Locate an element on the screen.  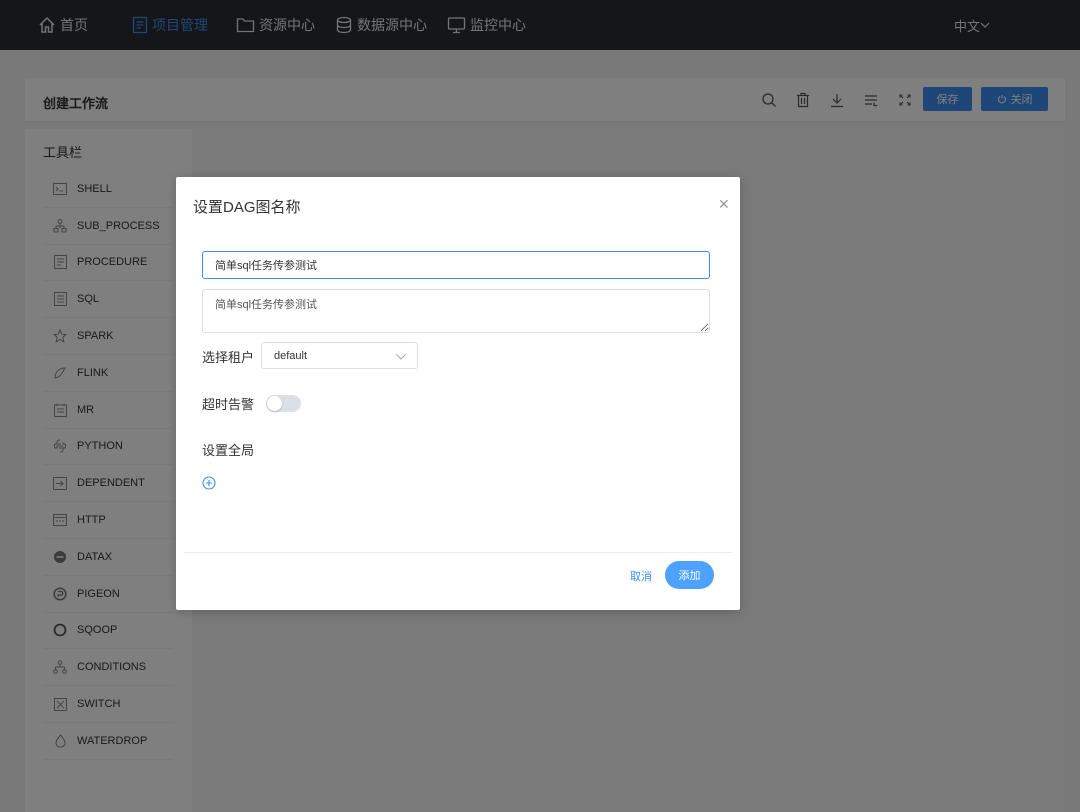
dialog-divider is located at coordinates (458, 552).